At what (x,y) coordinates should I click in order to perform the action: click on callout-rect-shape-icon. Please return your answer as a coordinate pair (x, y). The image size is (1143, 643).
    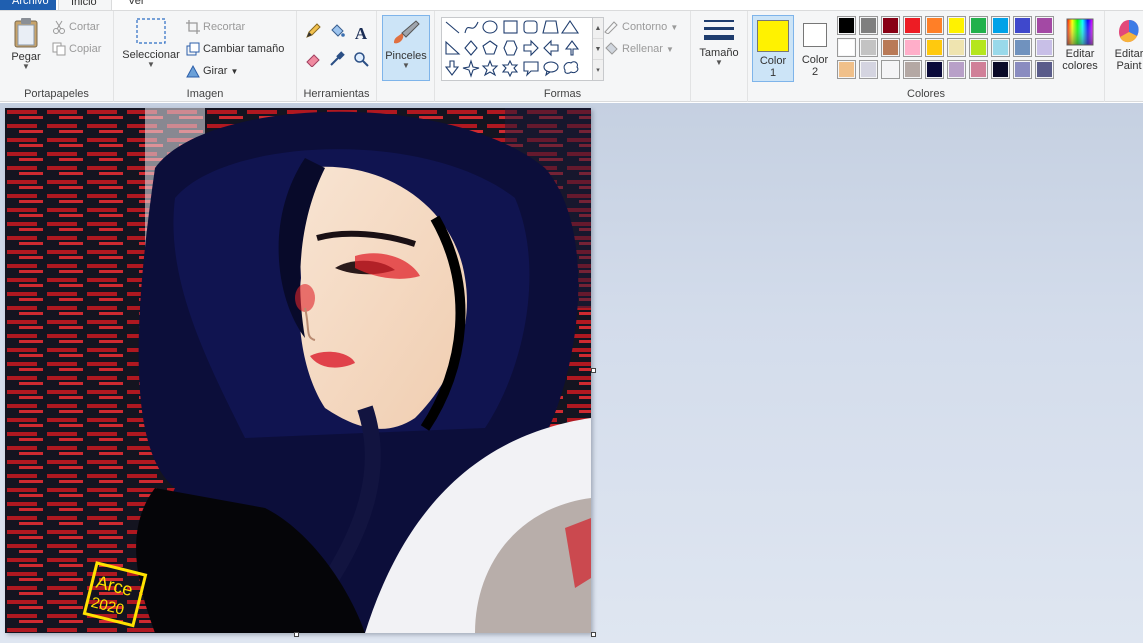
    Looking at the image, I should click on (531, 69).